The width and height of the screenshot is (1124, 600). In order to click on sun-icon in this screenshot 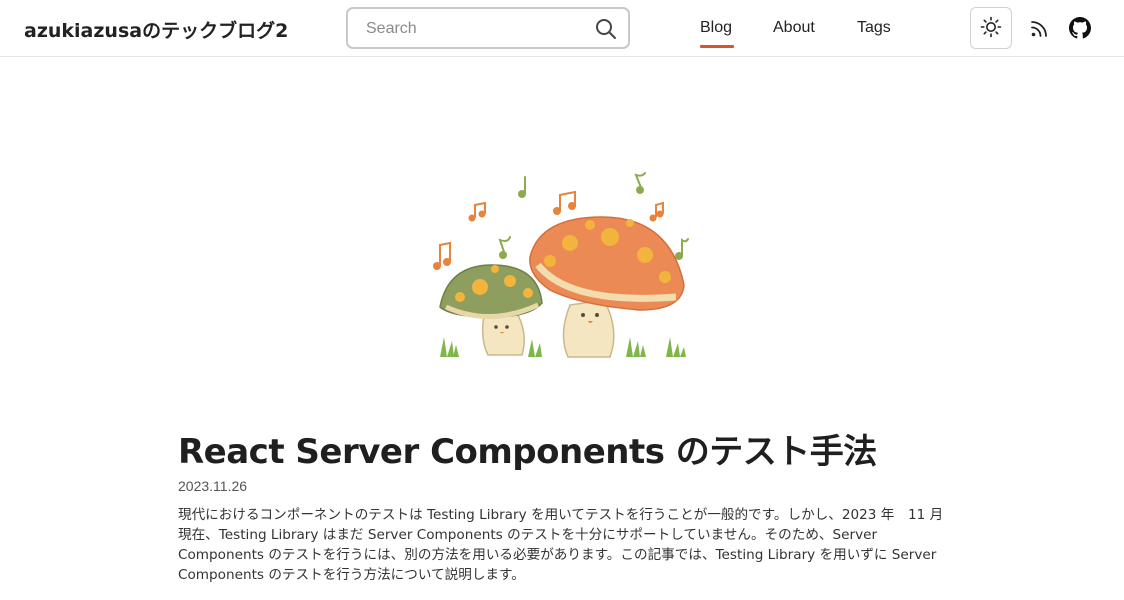, I will do `click(991, 28)`.